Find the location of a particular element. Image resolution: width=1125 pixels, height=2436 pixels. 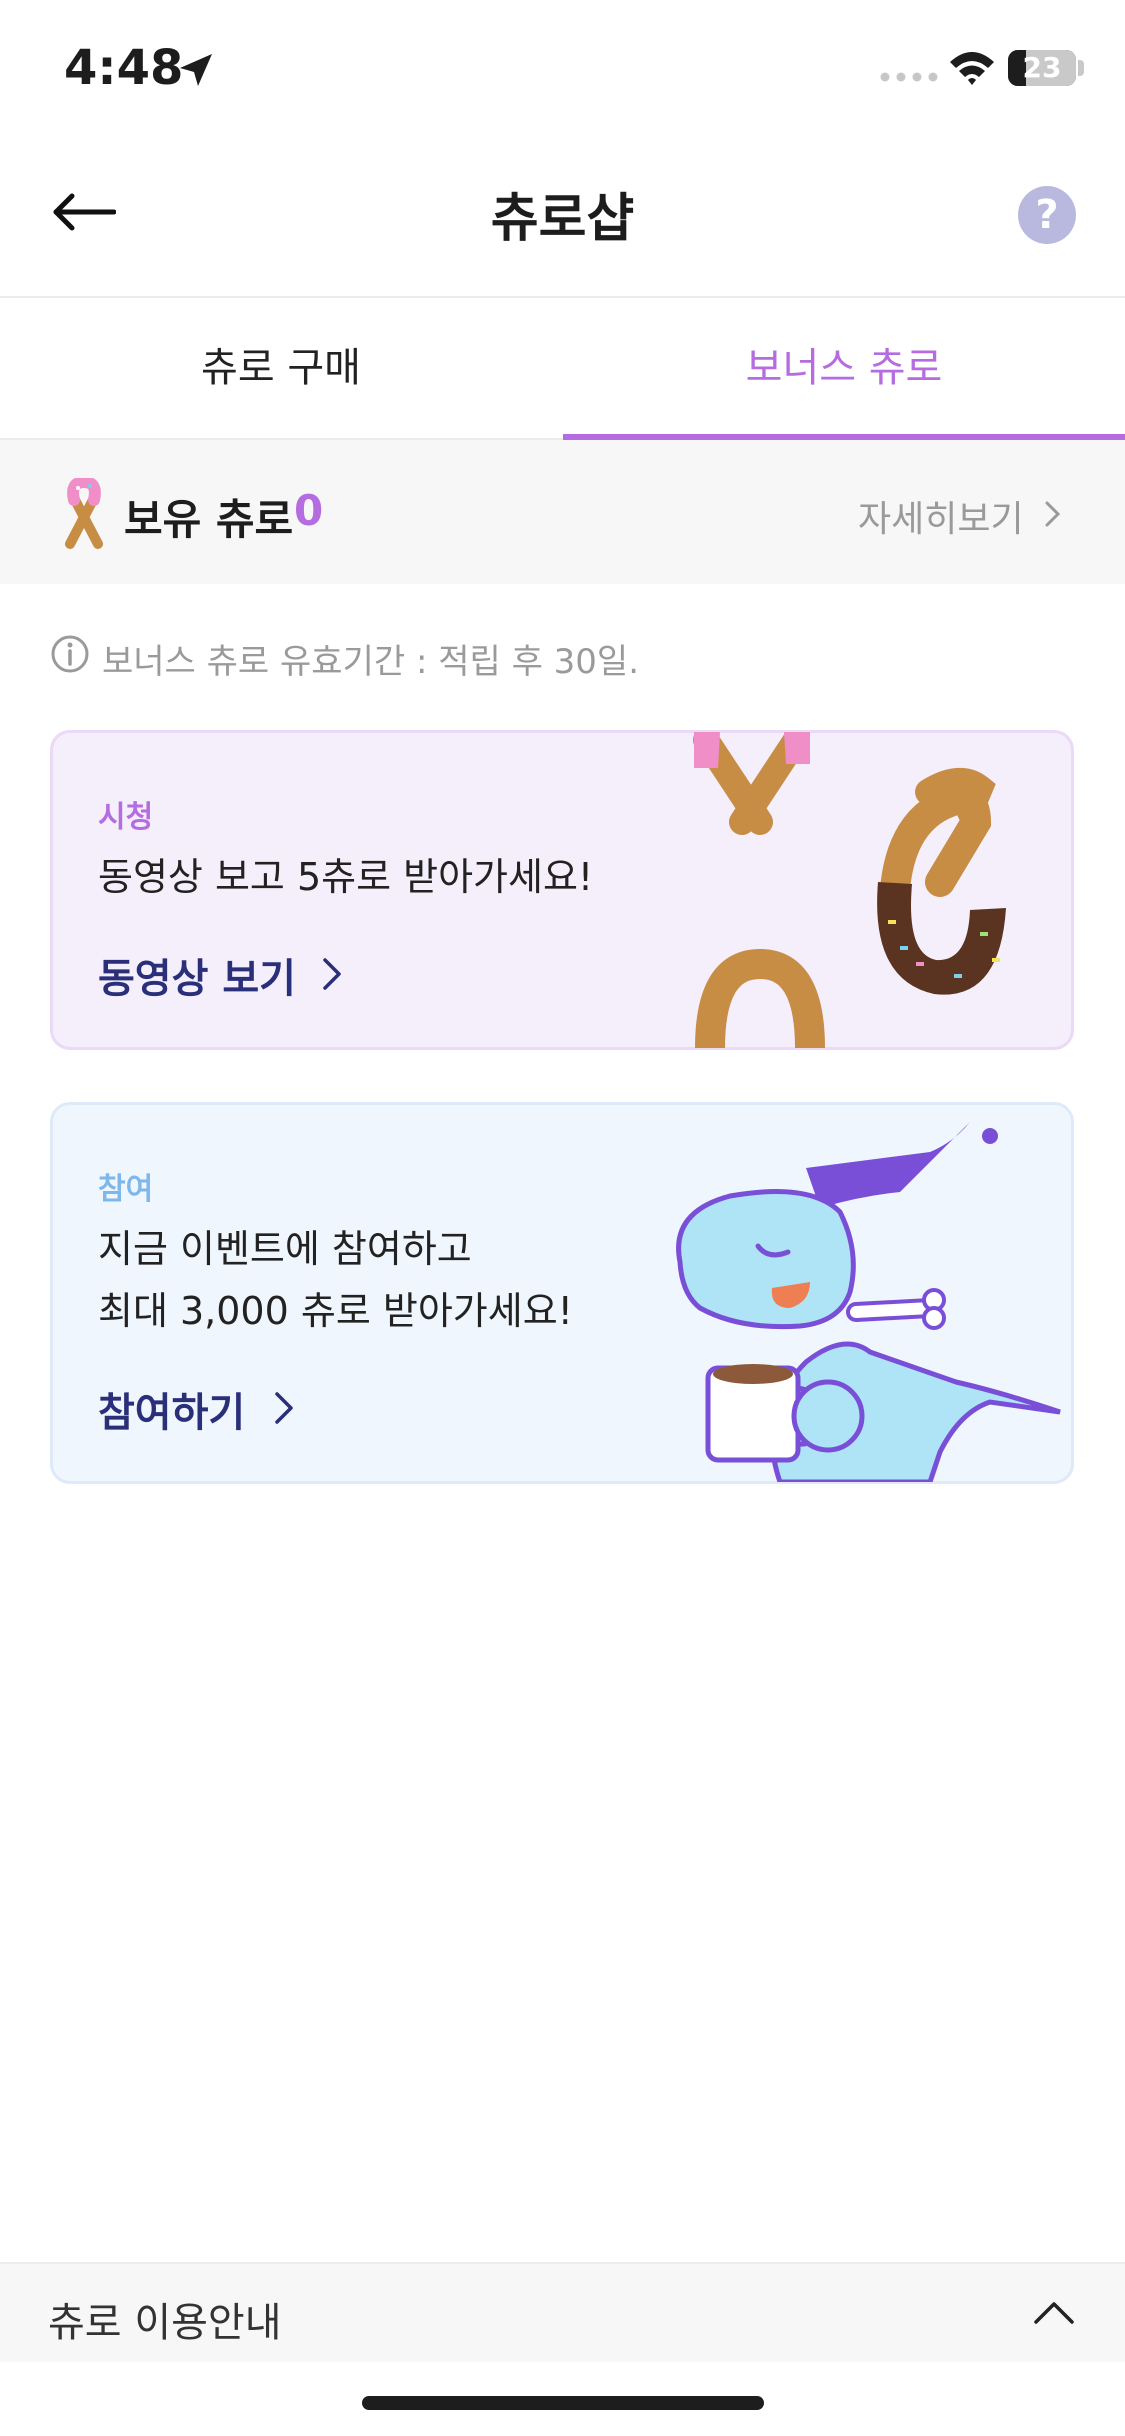

home-indicator is located at coordinates (563, 2403).